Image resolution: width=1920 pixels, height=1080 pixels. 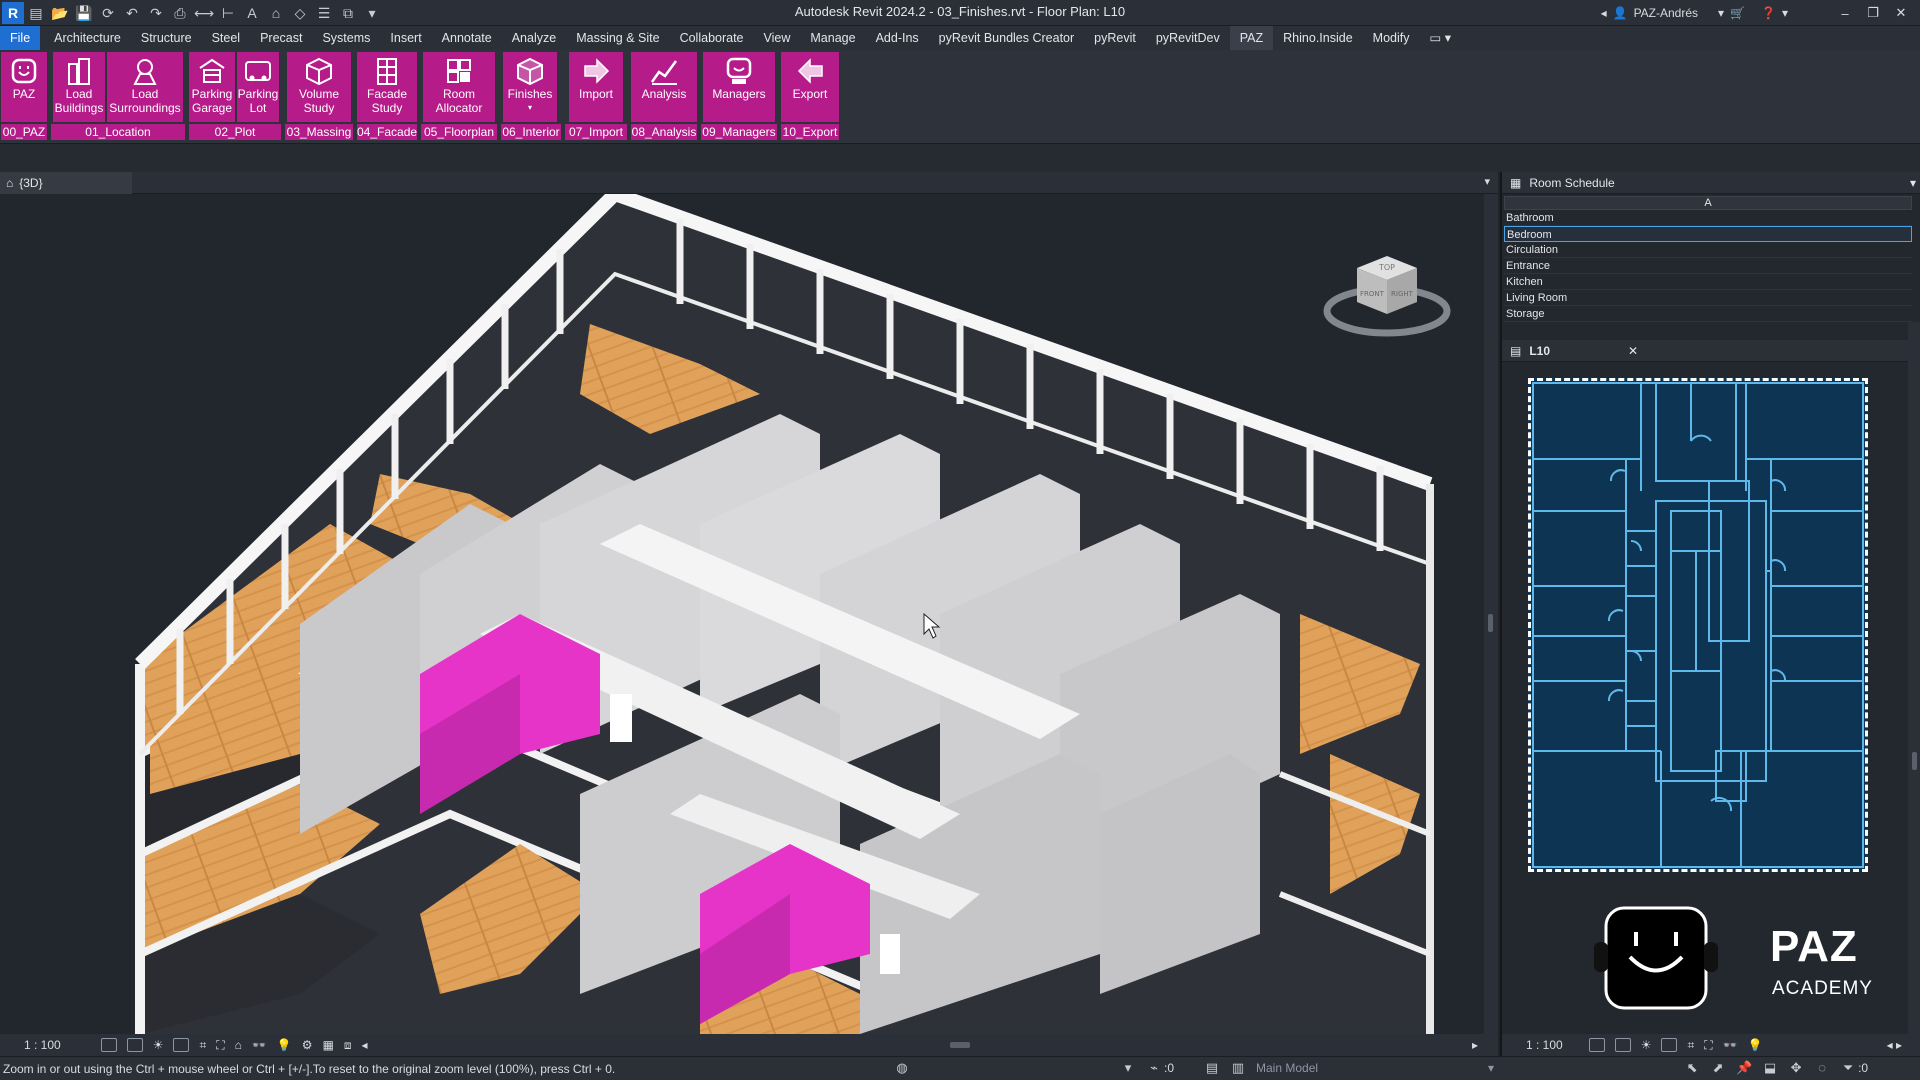 What do you see at coordinates (79, 87) in the screenshot?
I see `load-buildings-button: Load Buildings` at bounding box center [79, 87].